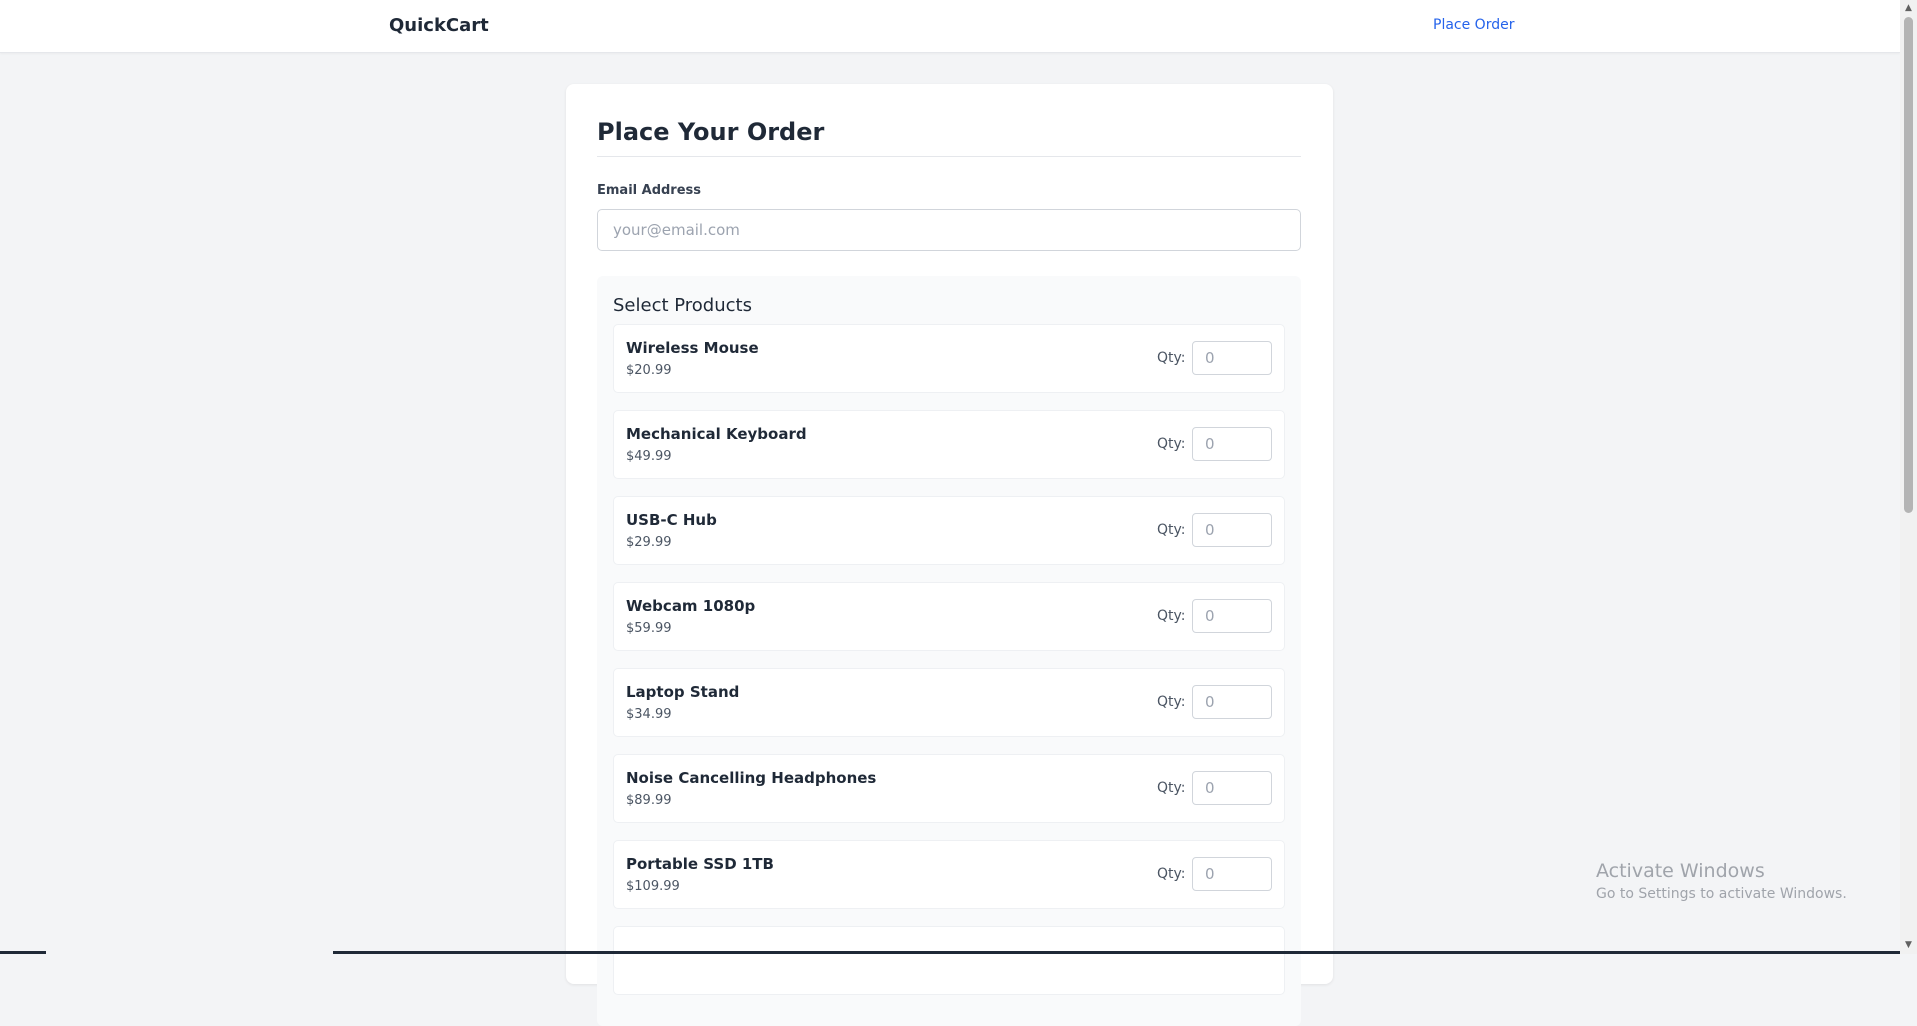 This screenshot has height=1026, width=1917. I want to click on email-field, so click(949, 230).